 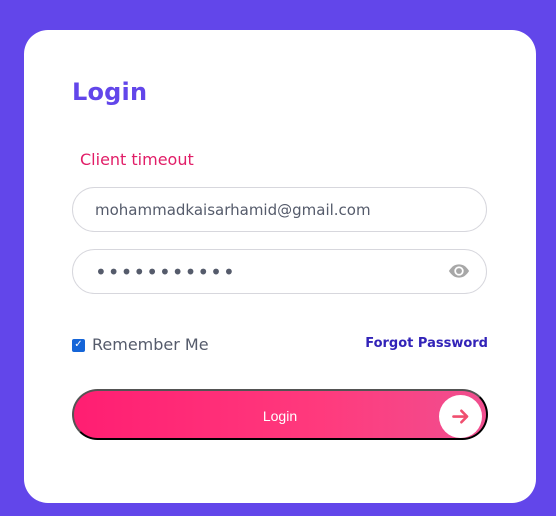 I want to click on login-button-label: Login, so click(x=280, y=416).